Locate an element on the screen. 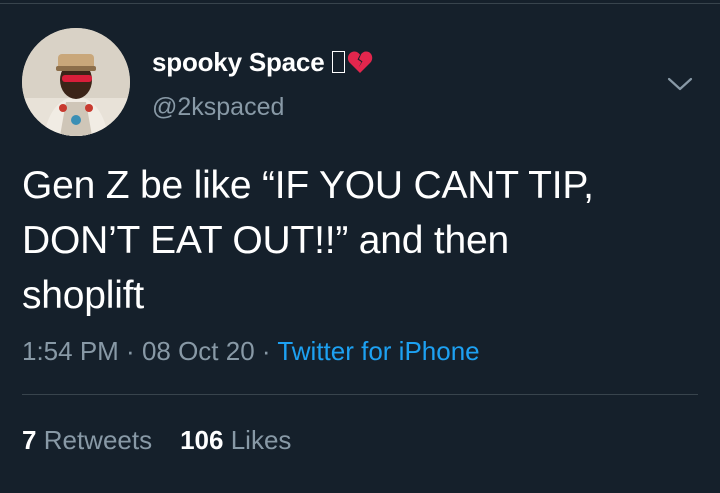 Image resolution: width=720 pixels, height=493 pixels. stats-divider is located at coordinates (360, 394).